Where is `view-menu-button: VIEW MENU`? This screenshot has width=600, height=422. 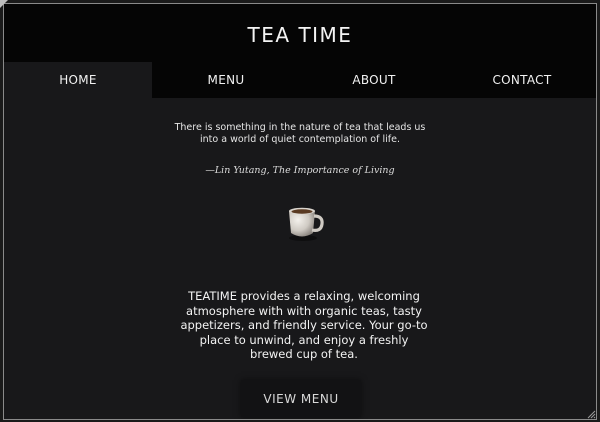 view-menu-button: VIEW MENU is located at coordinates (301, 398).